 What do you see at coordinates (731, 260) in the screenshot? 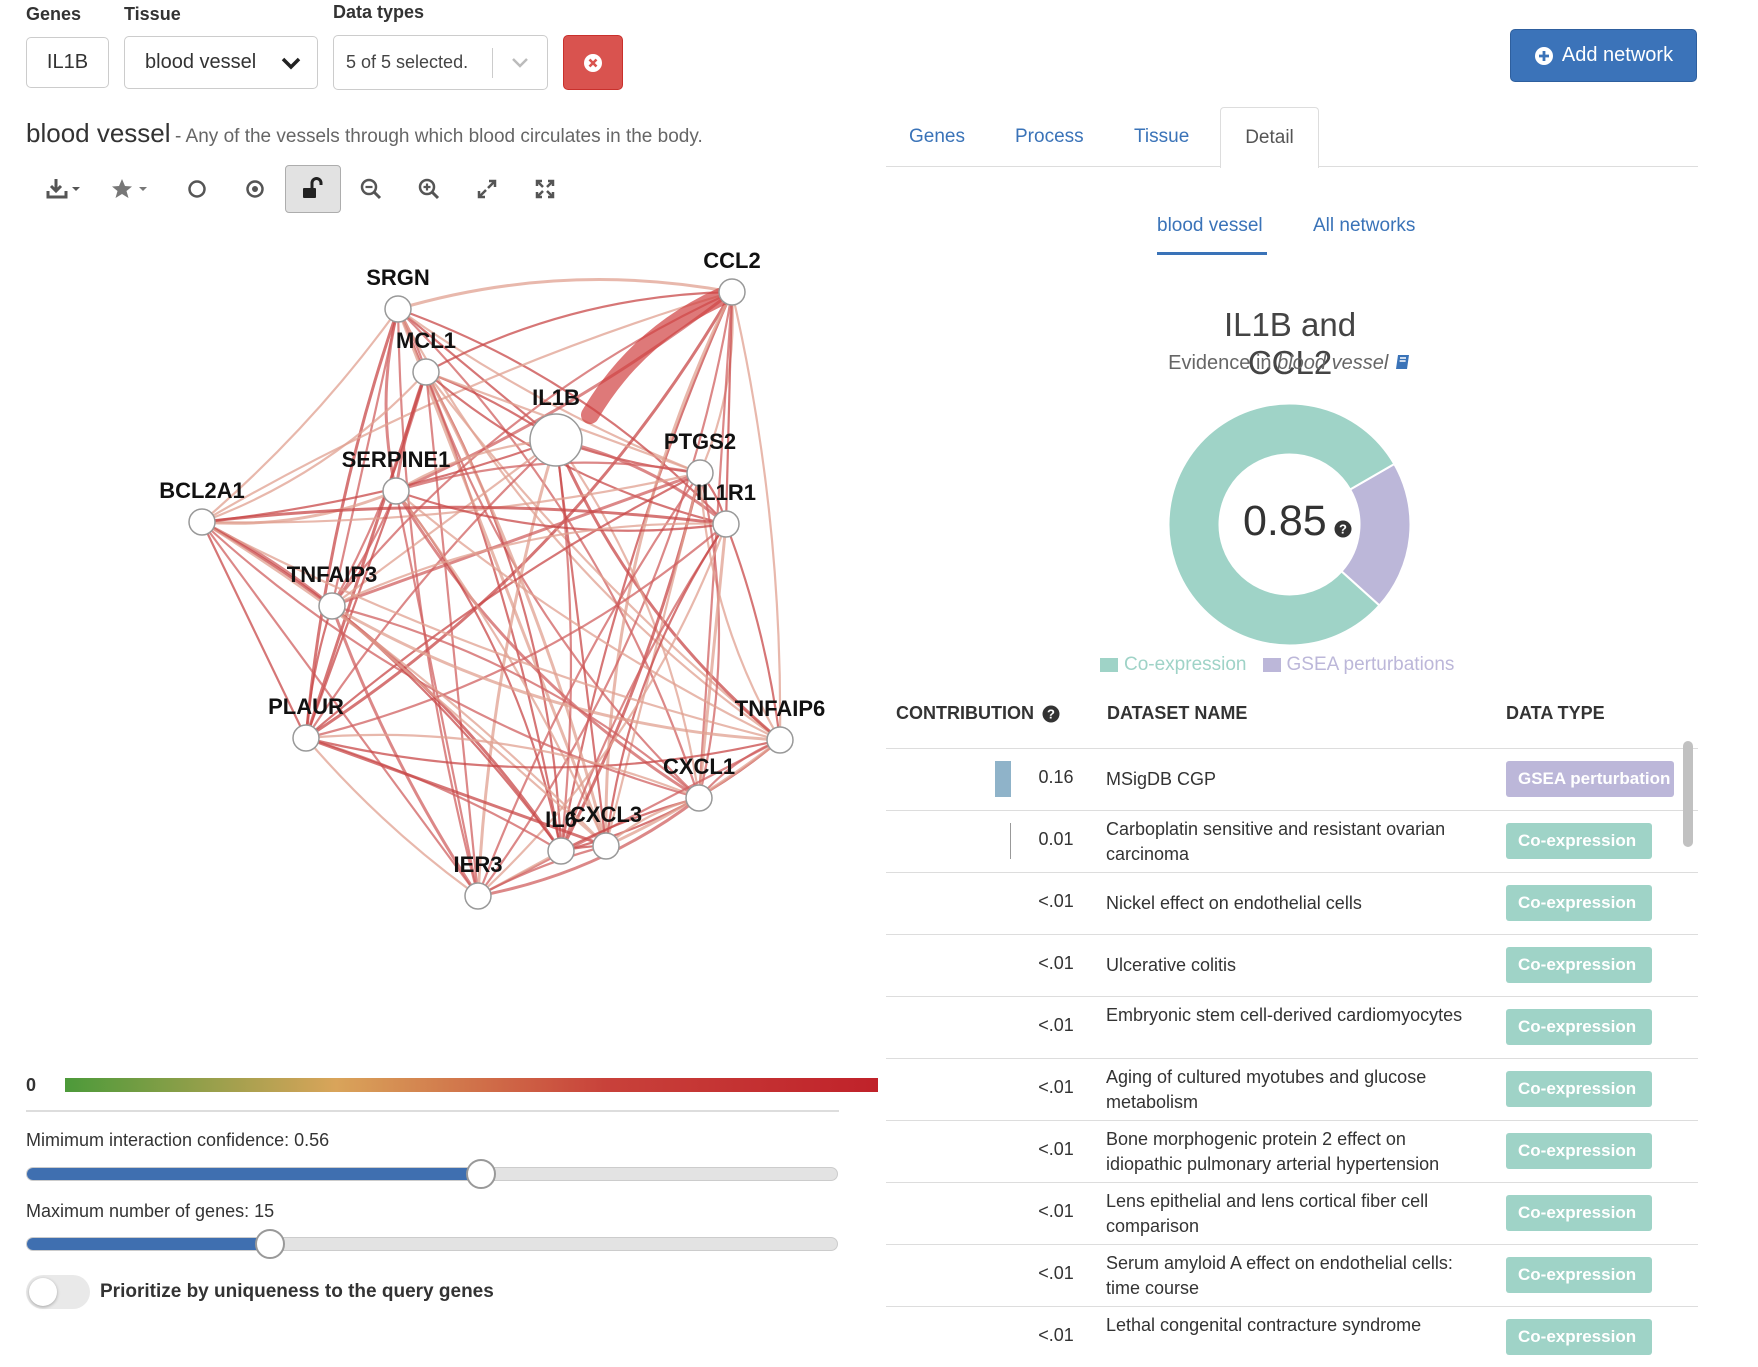
I see `gene-label-ccl2: CCL2` at bounding box center [731, 260].